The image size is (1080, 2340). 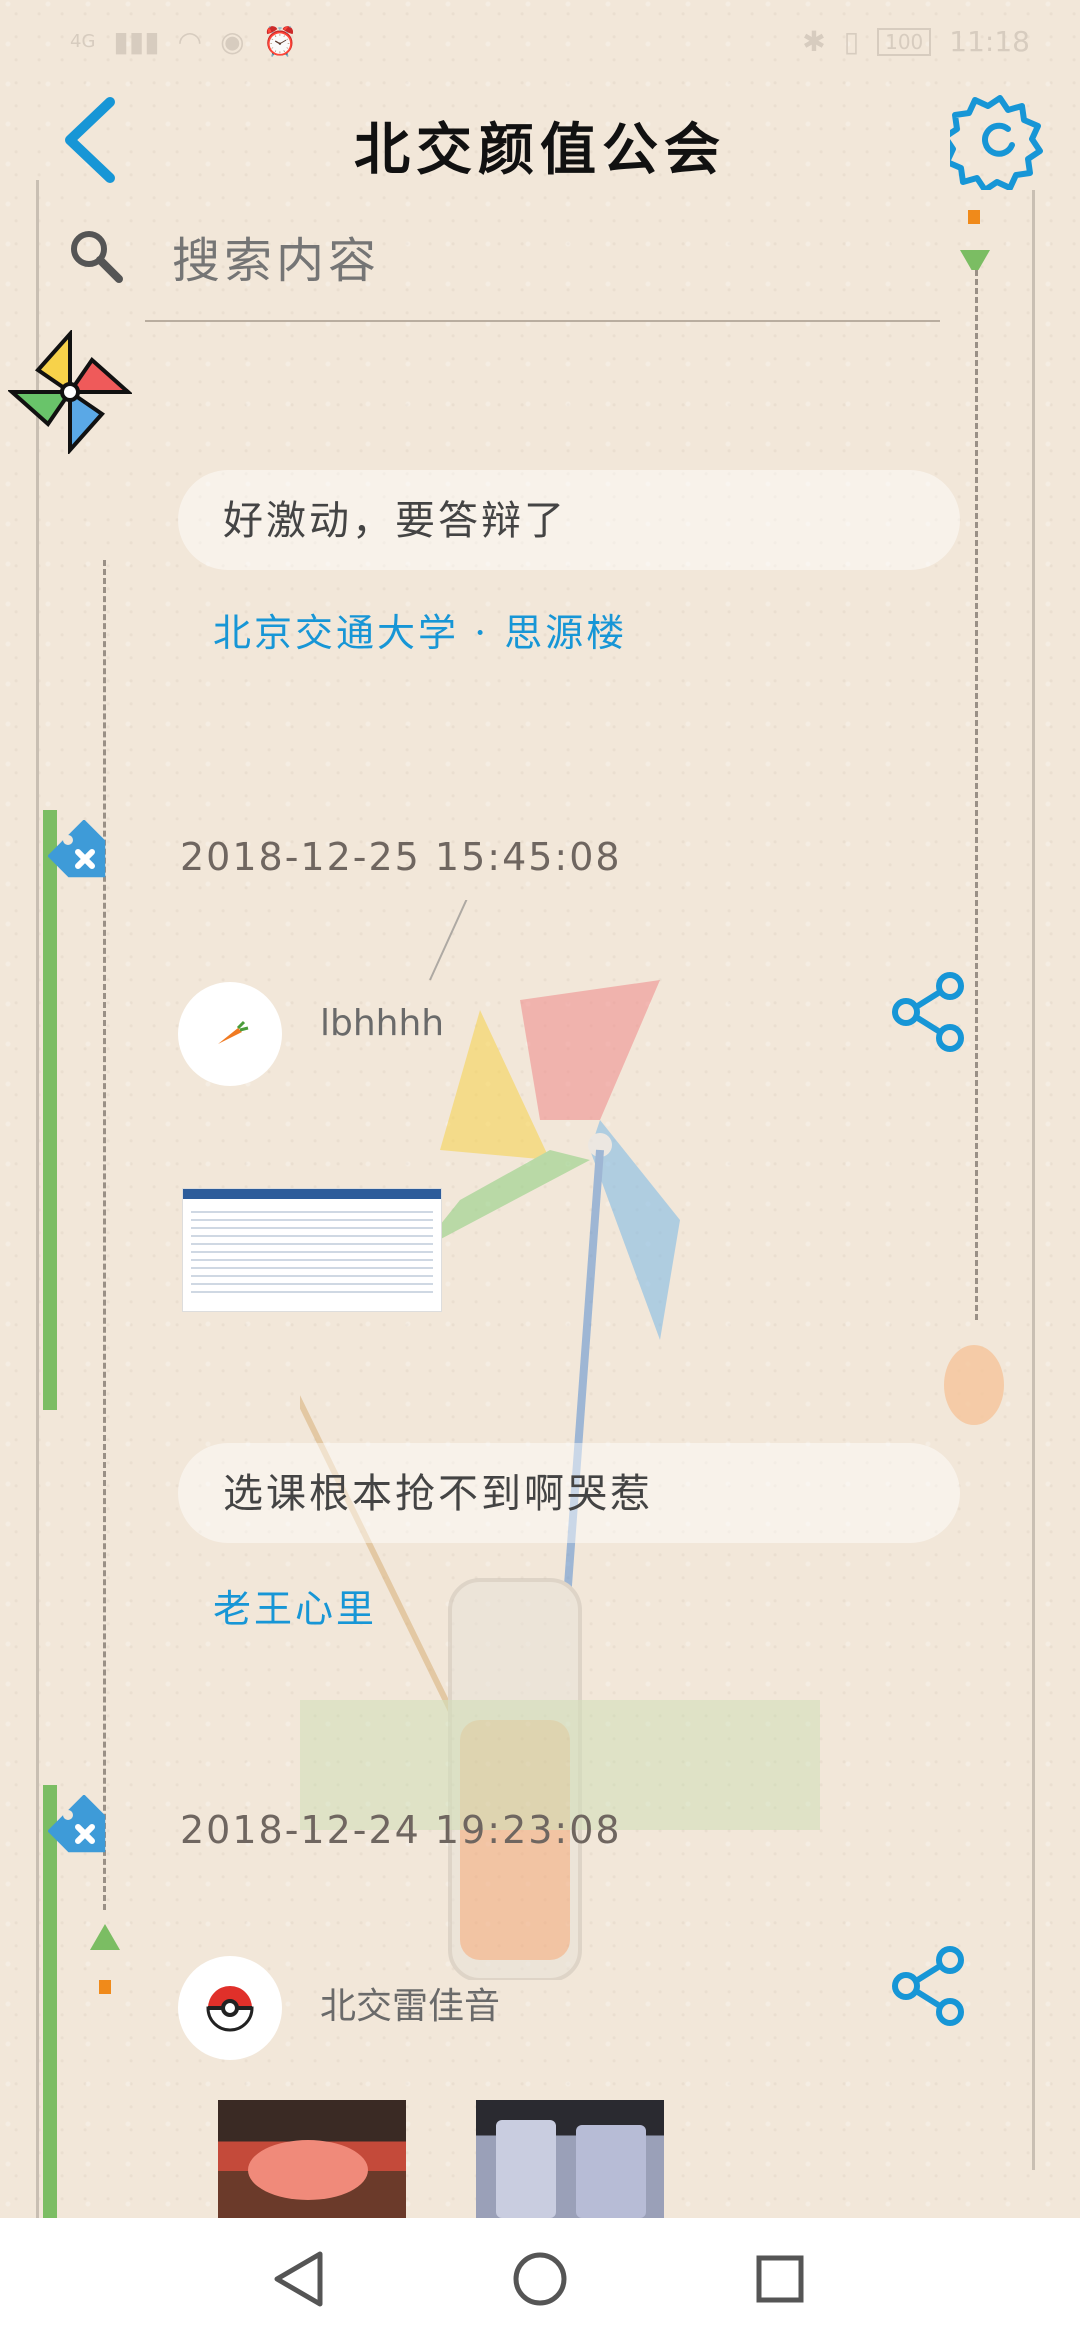 I want to click on post-text: 好激动，要答辩了, so click(x=395, y=521).